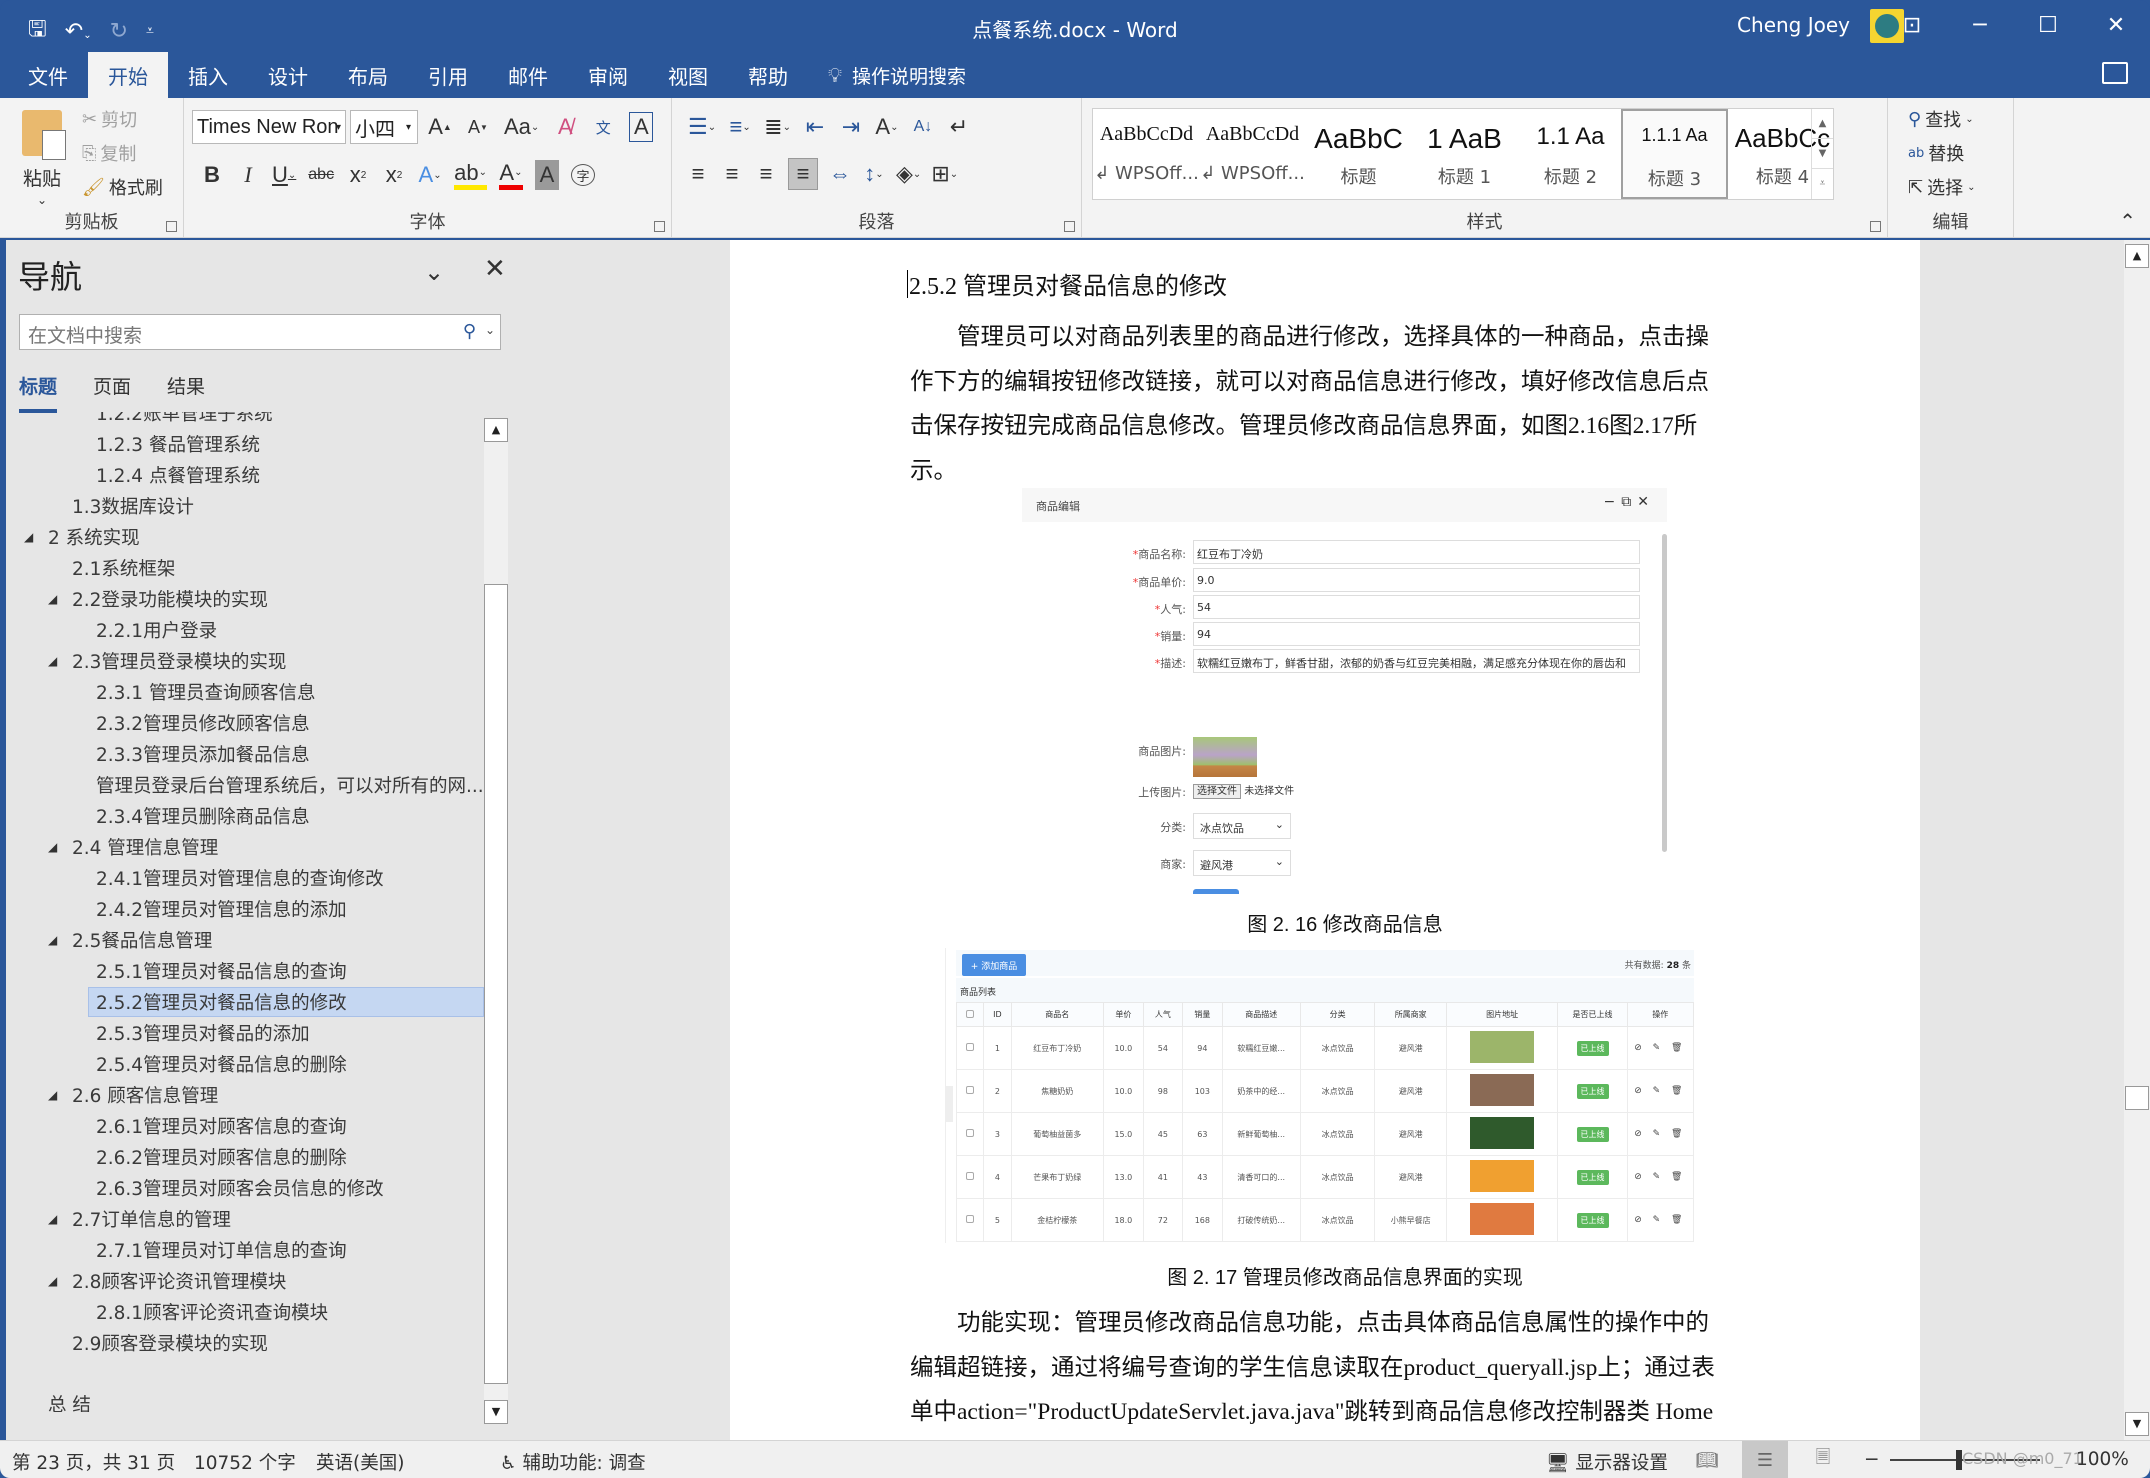  I want to click on nav-heading-item: 2.7.1管理员对订单信息的查询, so click(221, 1250).